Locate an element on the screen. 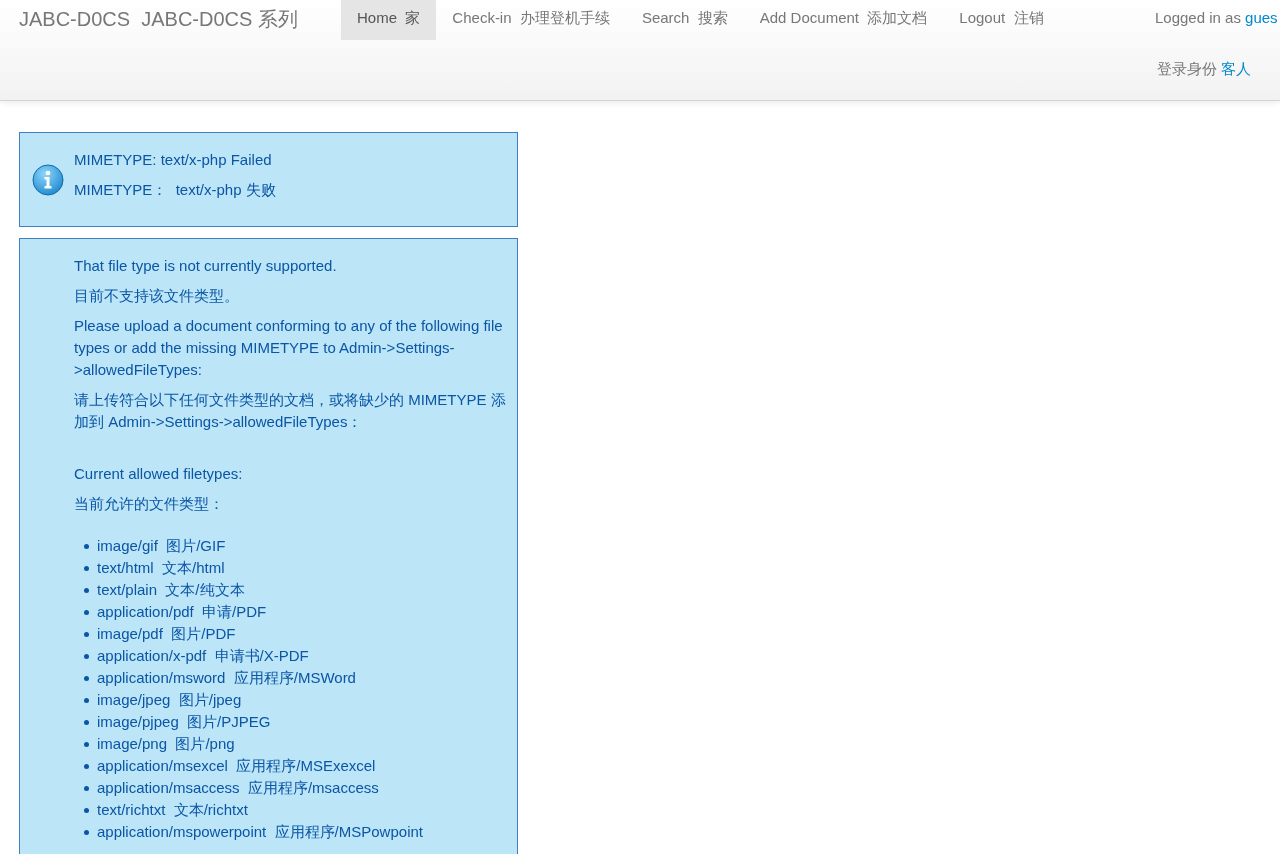 This screenshot has height=854, width=1280. info-icon is located at coordinates (48, 180).